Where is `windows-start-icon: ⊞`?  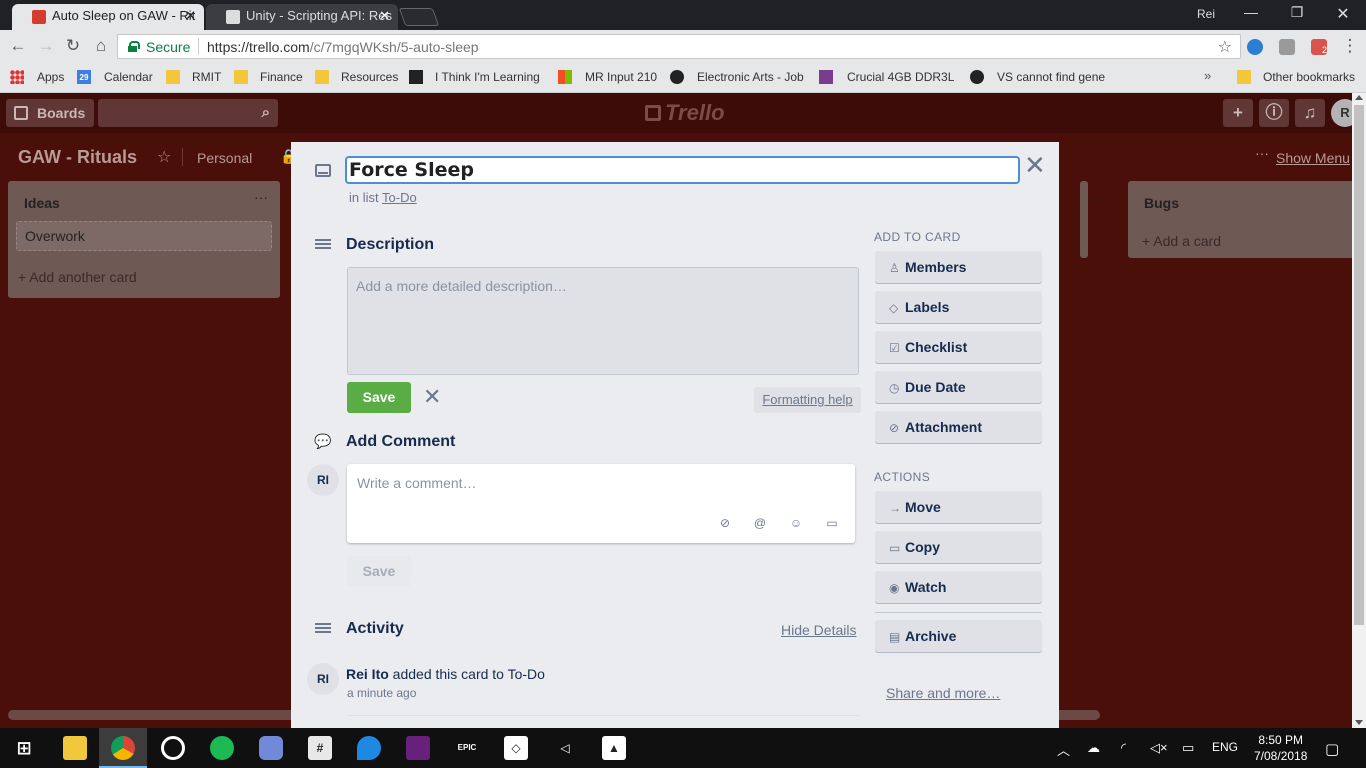
windows-start-icon: ⊞ is located at coordinates (24, 748).